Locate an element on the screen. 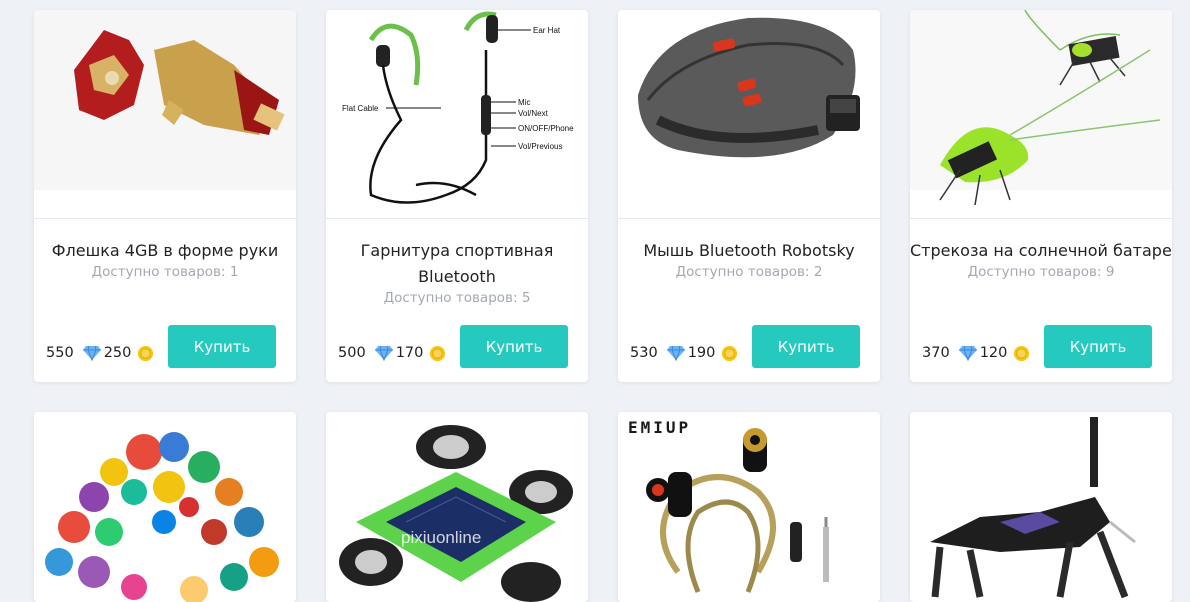  product-availability: Доступно товаров: 5 is located at coordinates (457, 298).